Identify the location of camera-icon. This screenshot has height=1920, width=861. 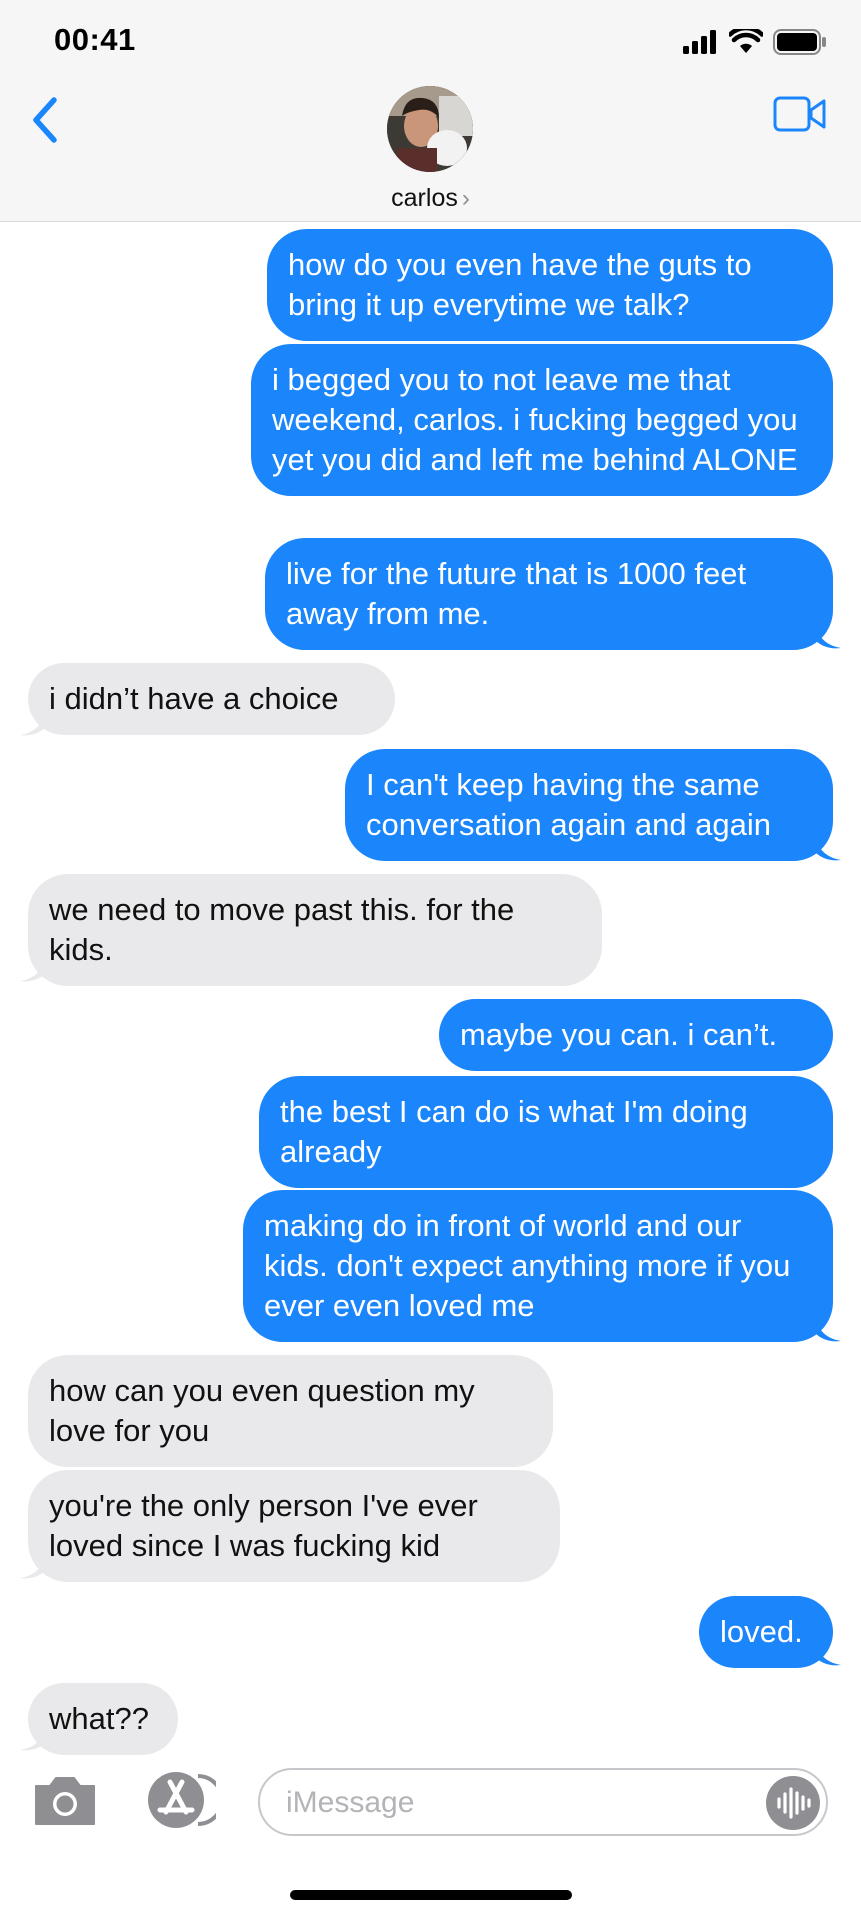
(65, 1801).